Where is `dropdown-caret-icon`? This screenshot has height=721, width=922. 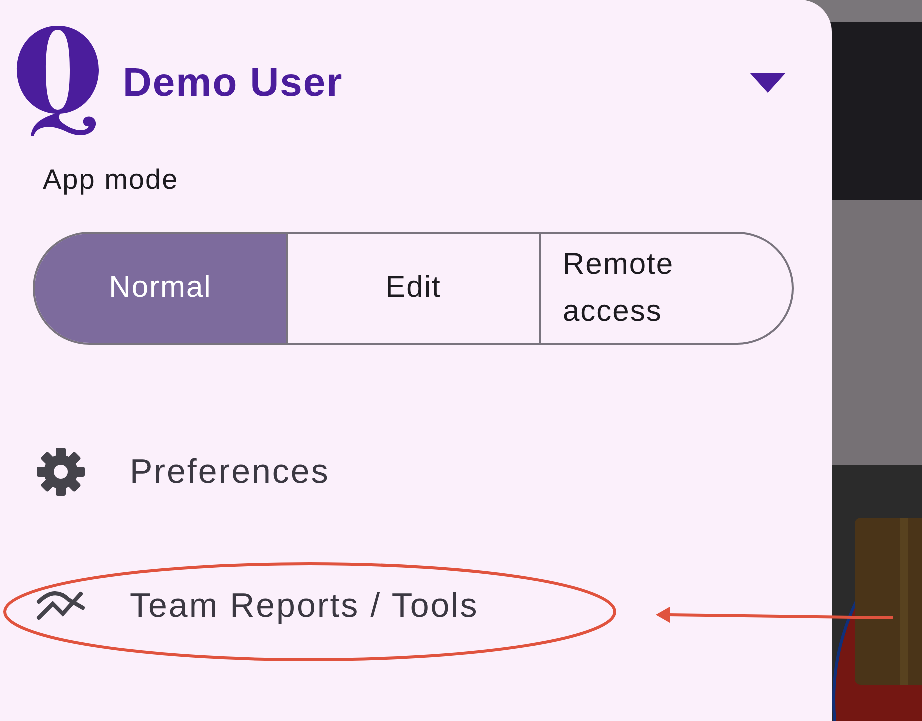
dropdown-caret-icon is located at coordinates (768, 83).